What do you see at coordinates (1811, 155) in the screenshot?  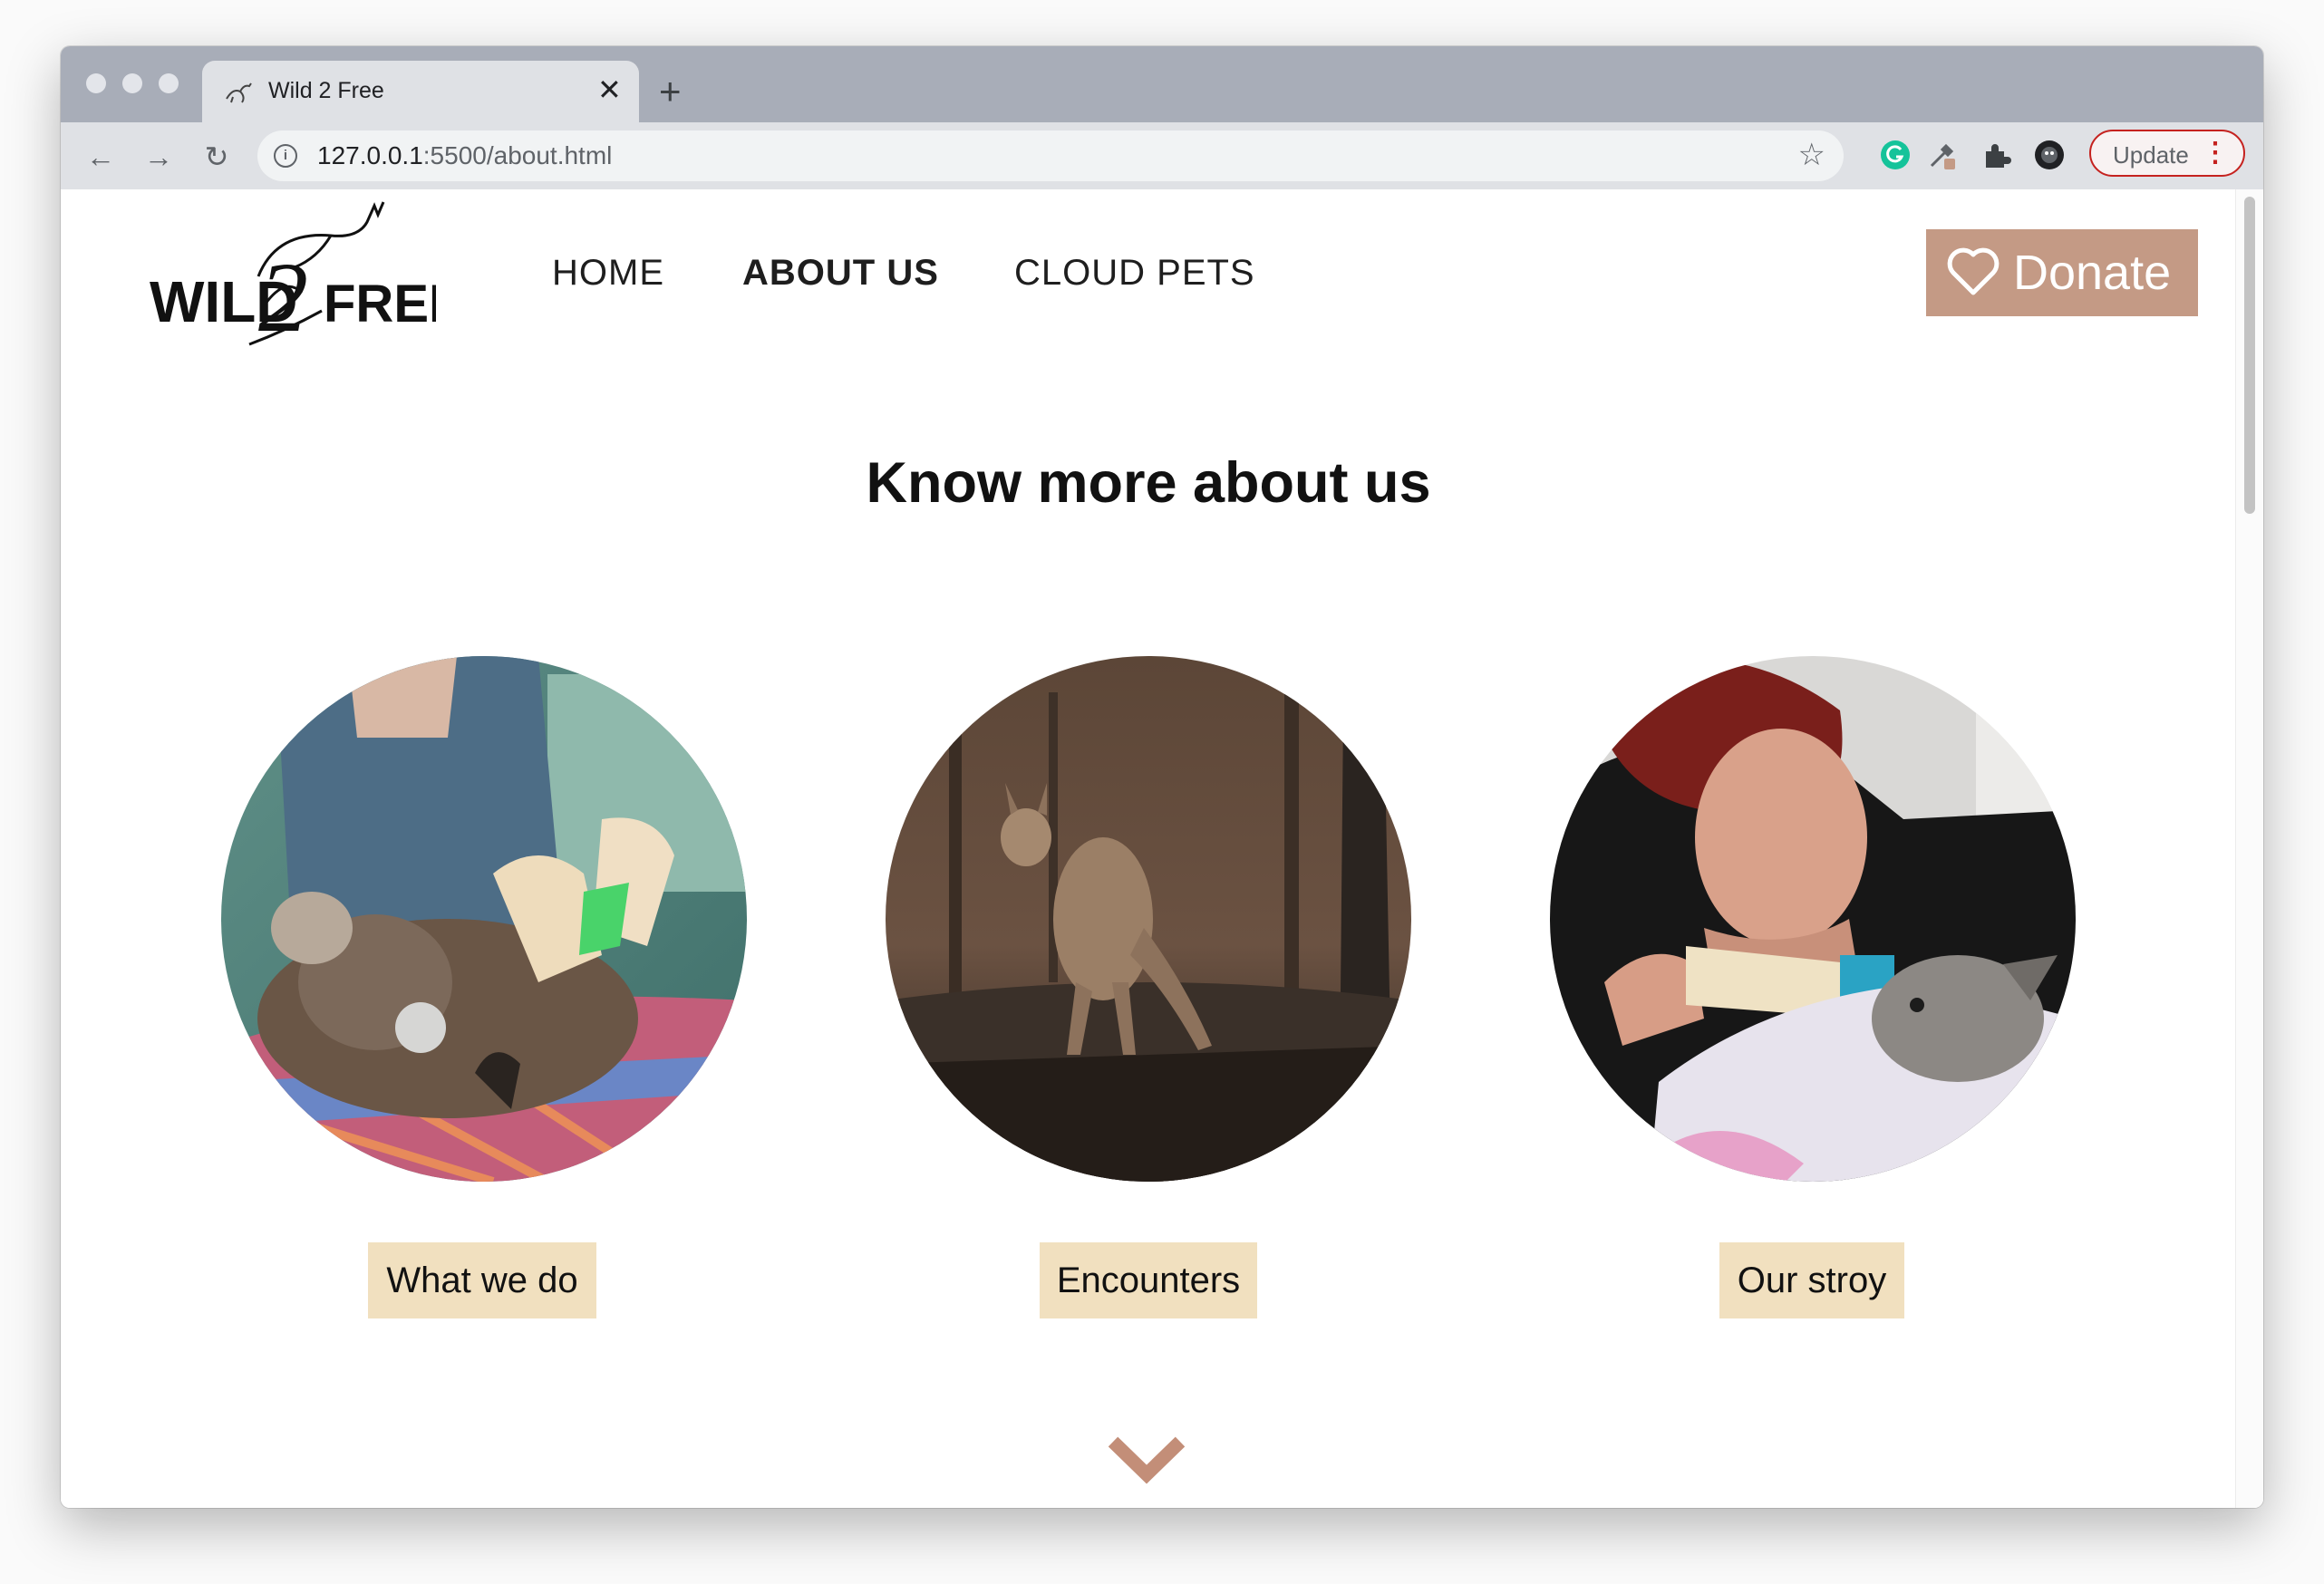 I see `bookmark-star-icon: ☆` at bounding box center [1811, 155].